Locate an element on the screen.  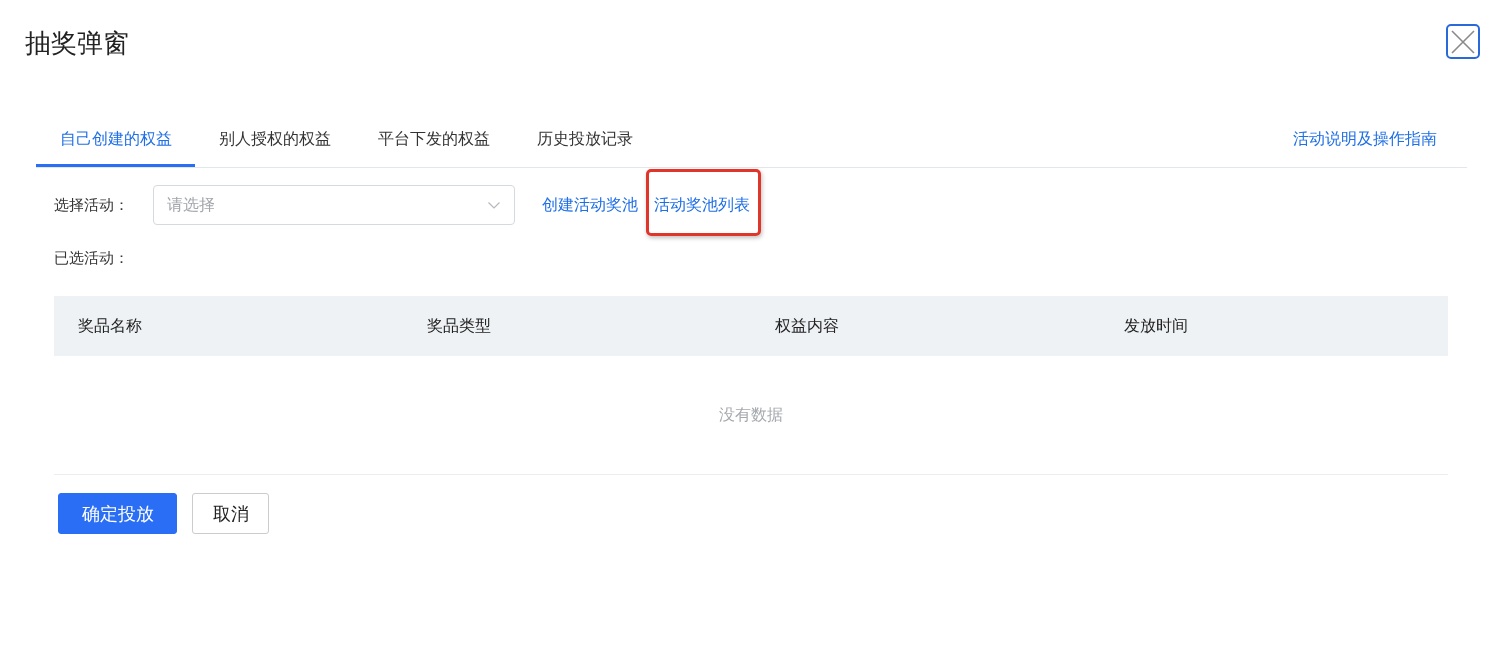
help-link: 活动说明及操作指南 is located at coordinates (1365, 139).